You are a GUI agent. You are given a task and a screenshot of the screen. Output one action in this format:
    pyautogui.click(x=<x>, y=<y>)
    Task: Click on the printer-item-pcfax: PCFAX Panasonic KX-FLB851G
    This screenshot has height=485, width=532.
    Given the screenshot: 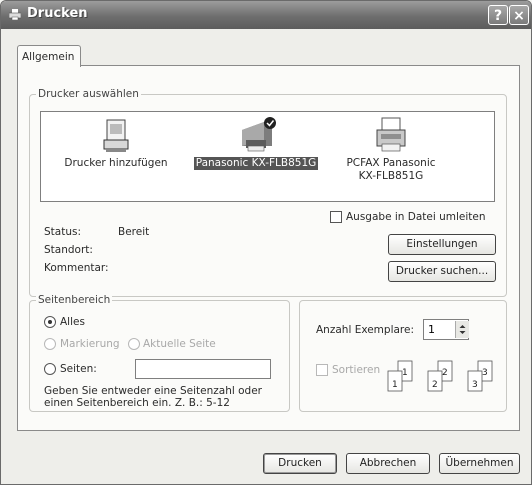 What is the action you would take?
    pyautogui.click(x=391, y=149)
    